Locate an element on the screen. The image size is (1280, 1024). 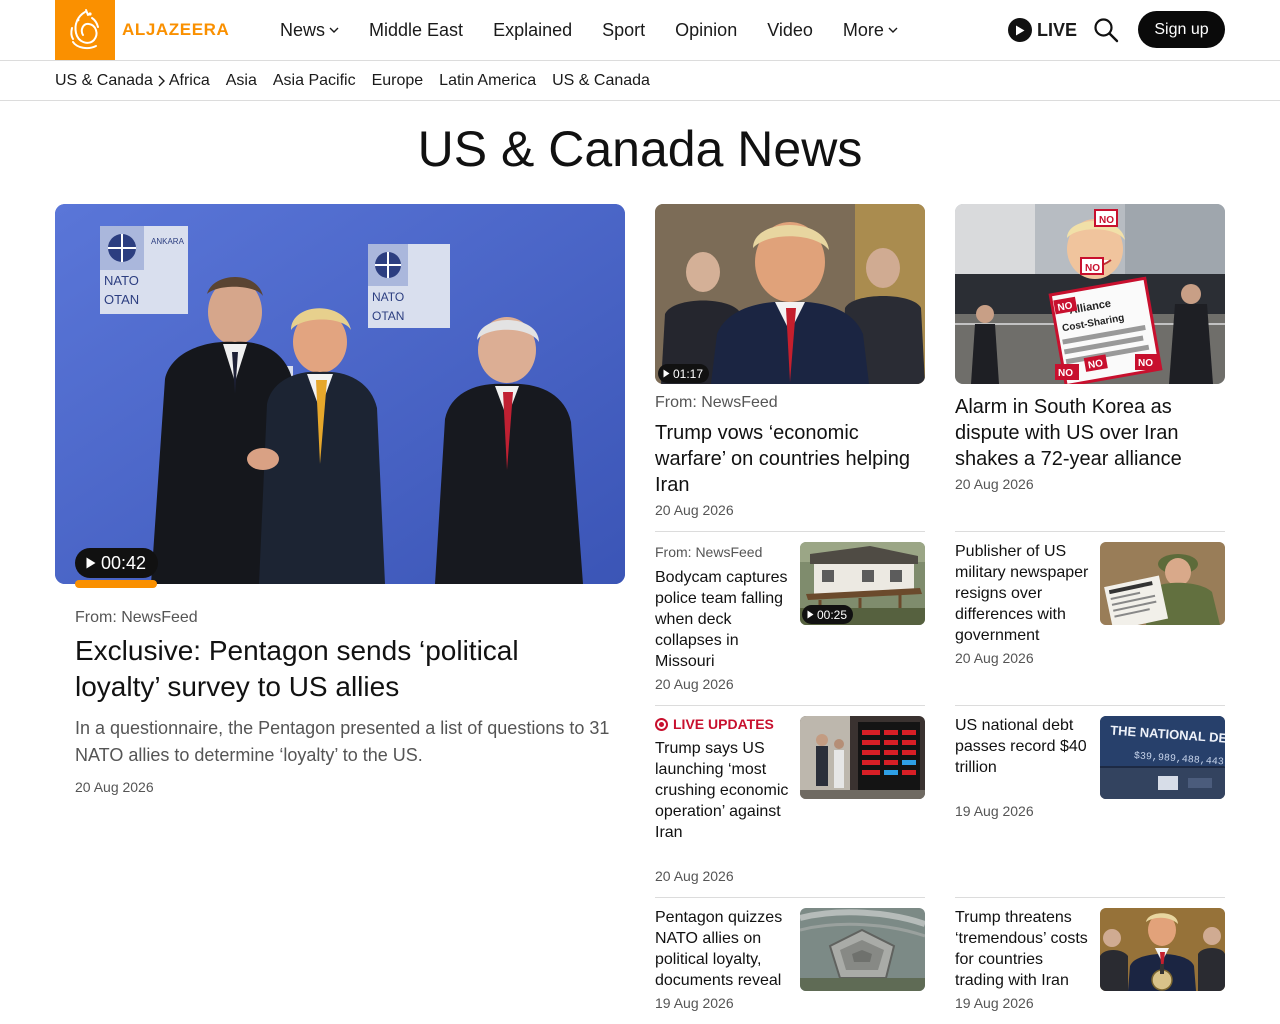
nav-item-sport: Sport is located at coordinates (623, 30).